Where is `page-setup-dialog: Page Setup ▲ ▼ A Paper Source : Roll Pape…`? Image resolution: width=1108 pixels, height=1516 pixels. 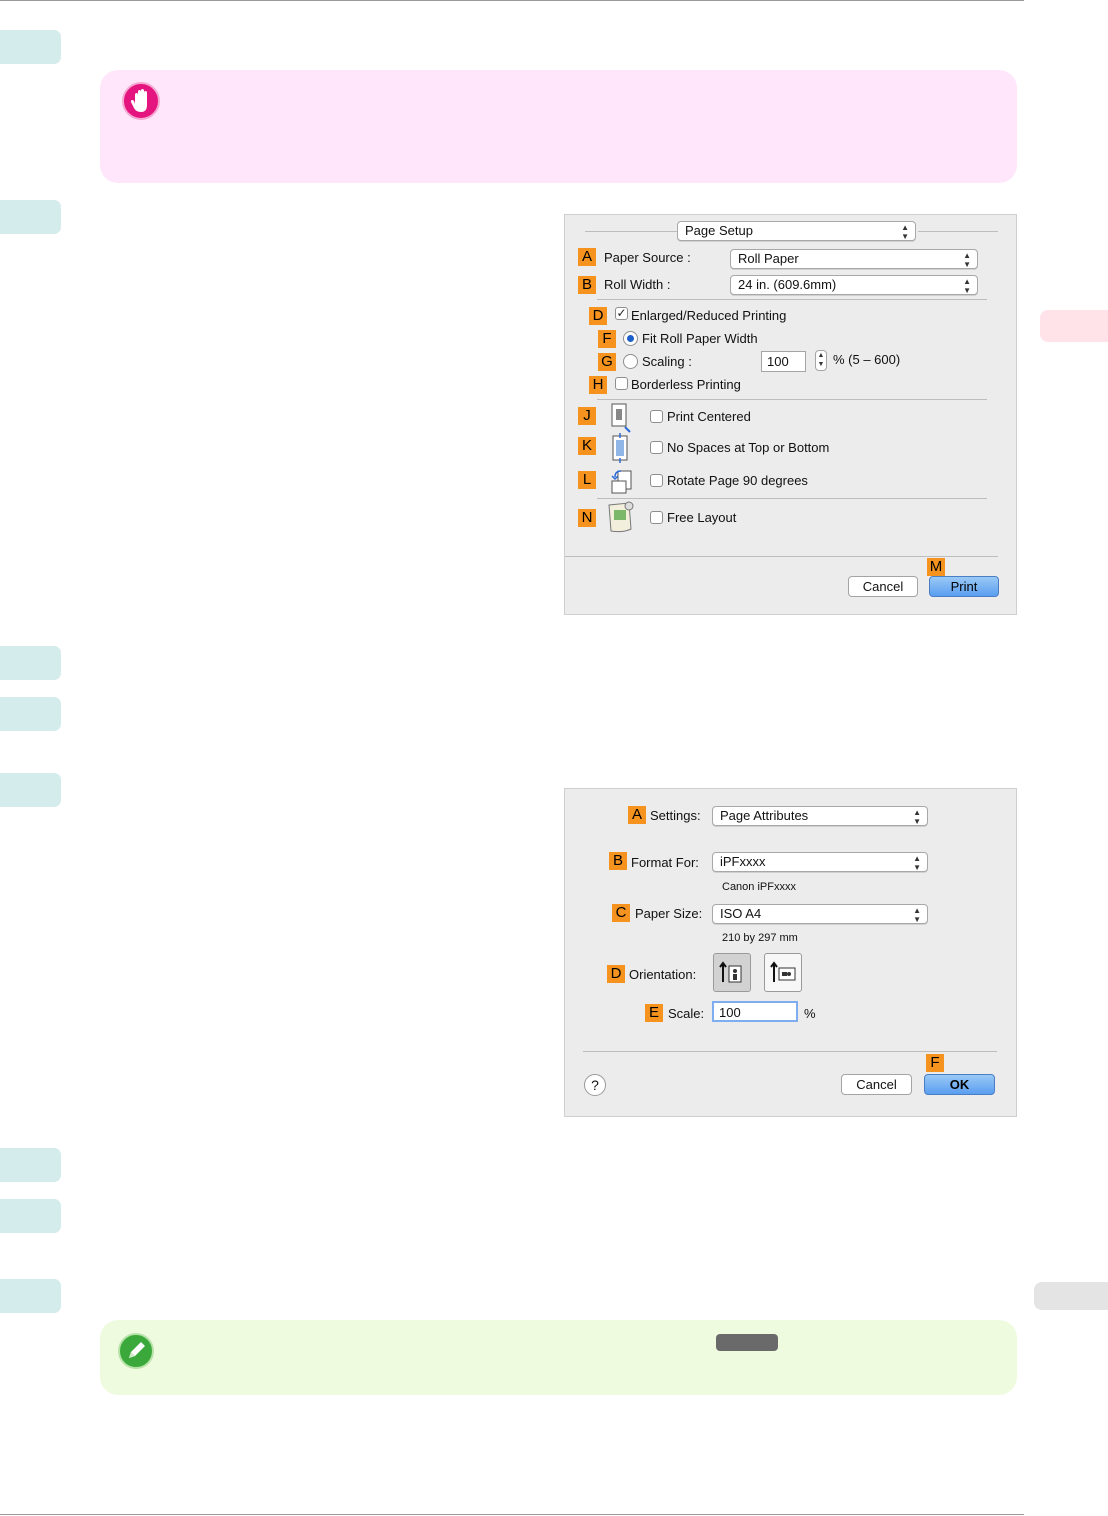 page-setup-dialog: Page Setup ▲ ▼ A Paper Source : Roll Pape… is located at coordinates (790, 414).